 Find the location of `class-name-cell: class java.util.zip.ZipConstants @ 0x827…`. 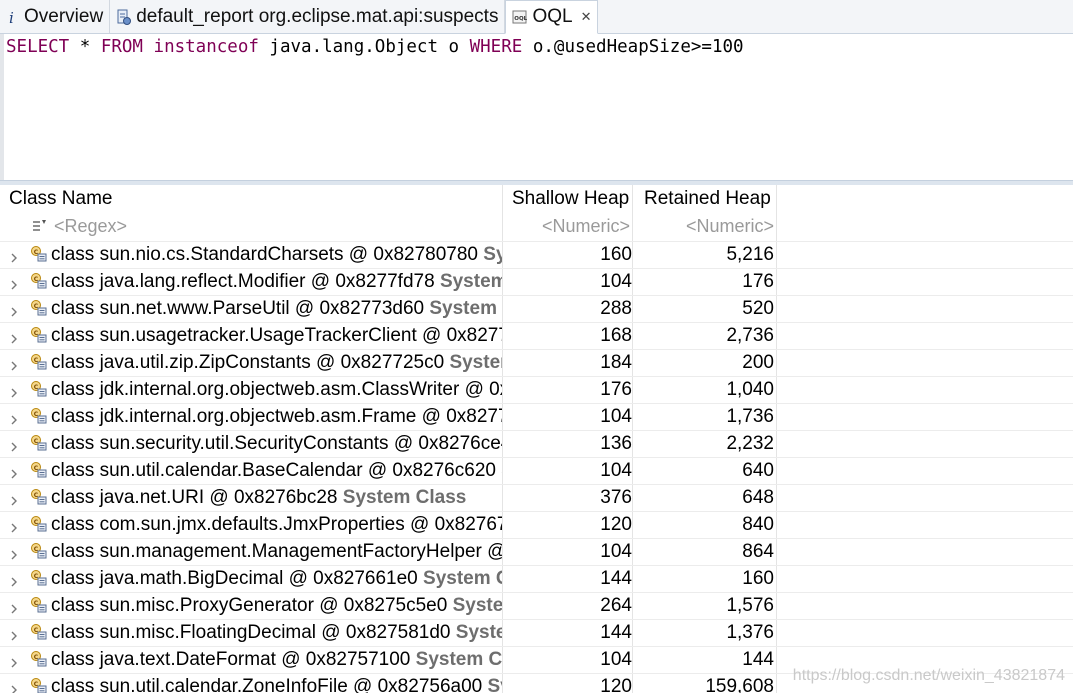

class-name-cell: class java.util.zip.ZipConstants @ 0x827… is located at coordinates (276, 363).